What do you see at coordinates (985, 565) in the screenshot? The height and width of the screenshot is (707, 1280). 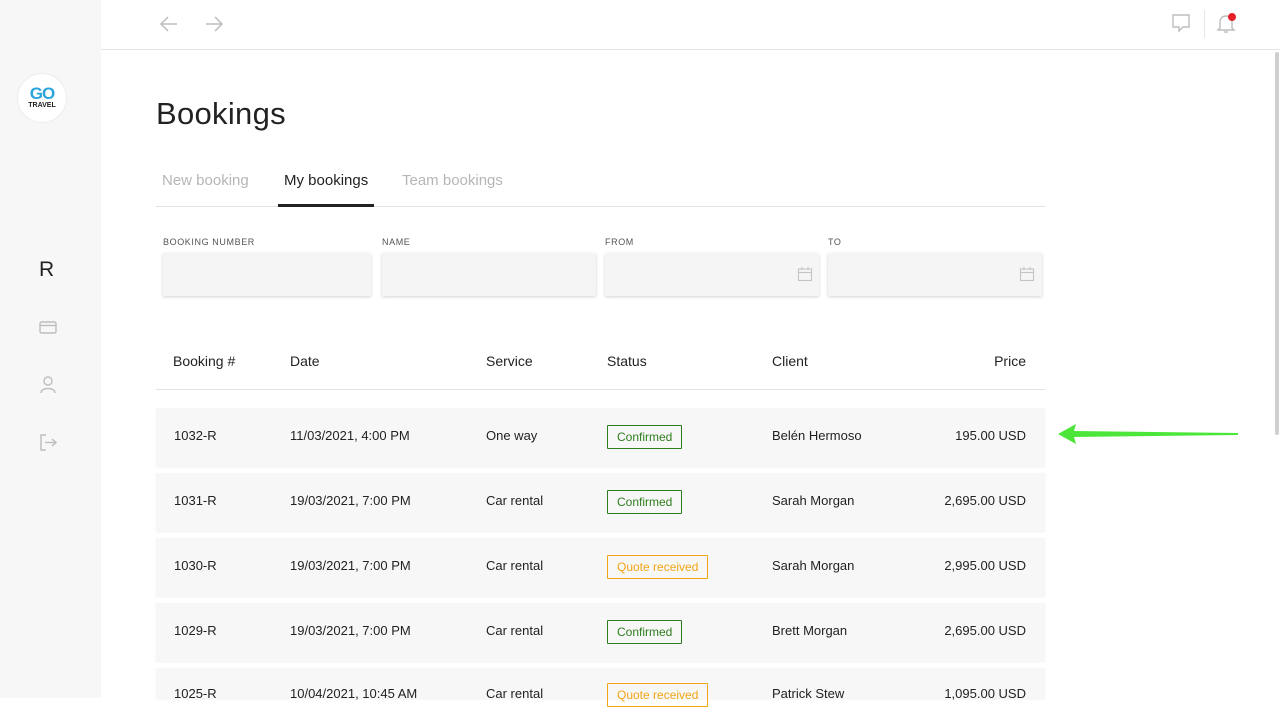 I see `booking-price: 2,995.00 USD` at bounding box center [985, 565].